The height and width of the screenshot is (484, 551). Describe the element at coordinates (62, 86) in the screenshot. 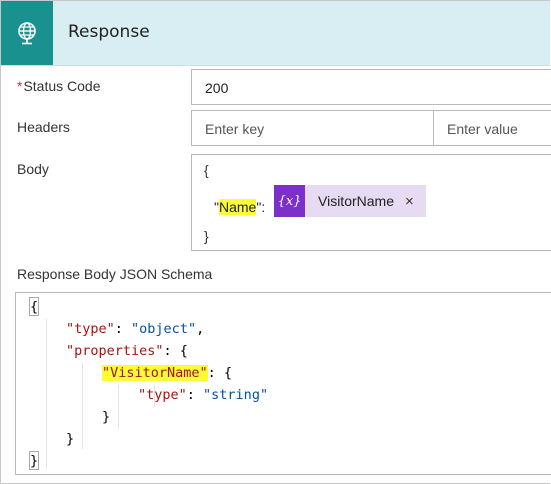

I see `status-code-label-text: Status Code` at that location.